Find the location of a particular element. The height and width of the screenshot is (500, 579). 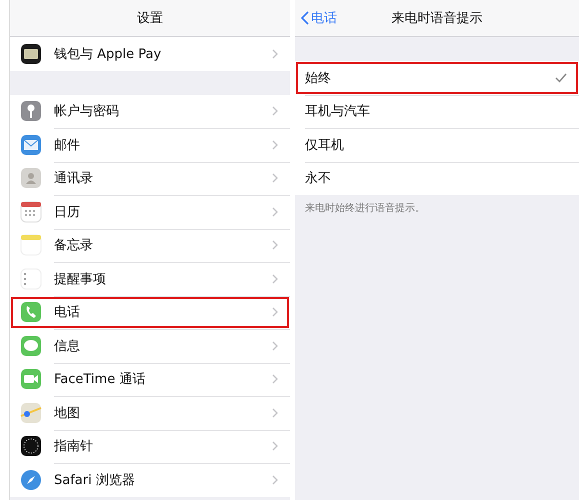

option-row: 始终 is located at coordinates (437, 77).